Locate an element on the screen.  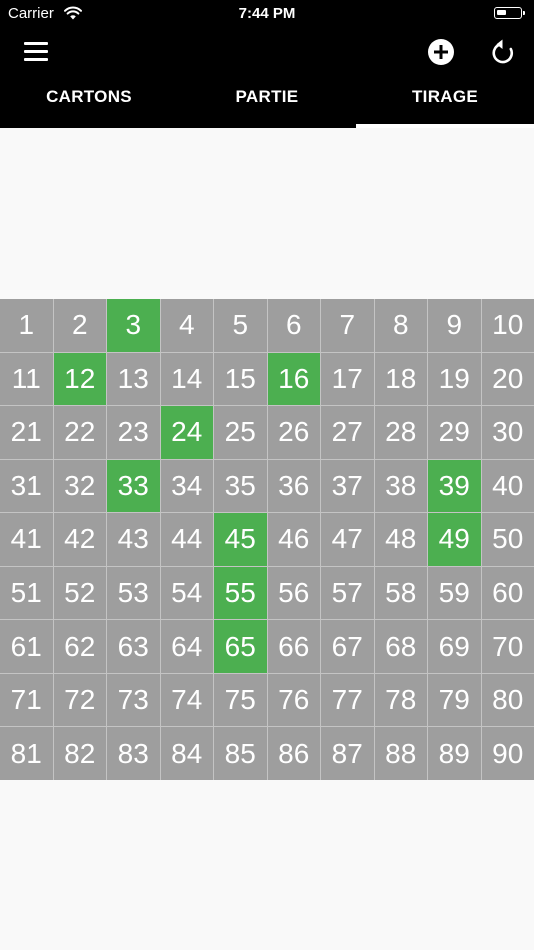
number-cell-drawn: 39 is located at coordinates (454, 486).